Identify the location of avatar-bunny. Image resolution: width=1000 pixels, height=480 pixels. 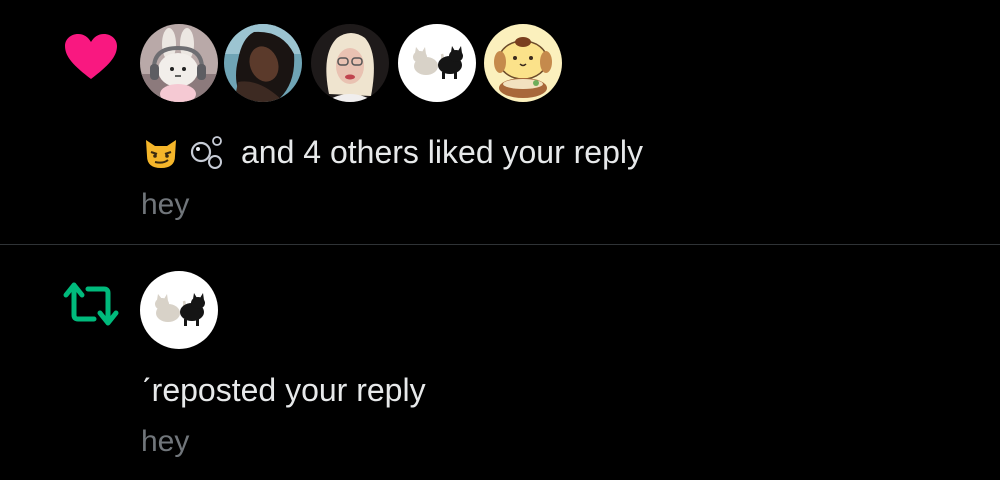
(179, 63).